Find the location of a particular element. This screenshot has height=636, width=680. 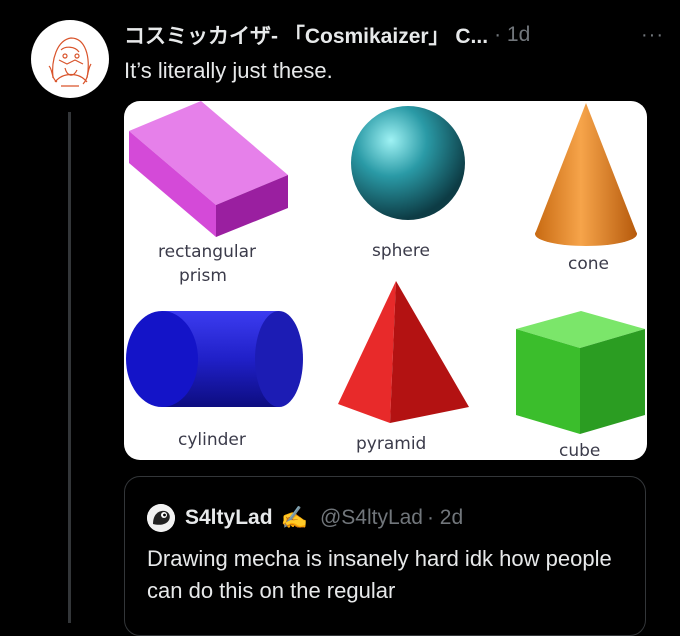

cylinder-label: cylinder is located at coordinates (212, 440).